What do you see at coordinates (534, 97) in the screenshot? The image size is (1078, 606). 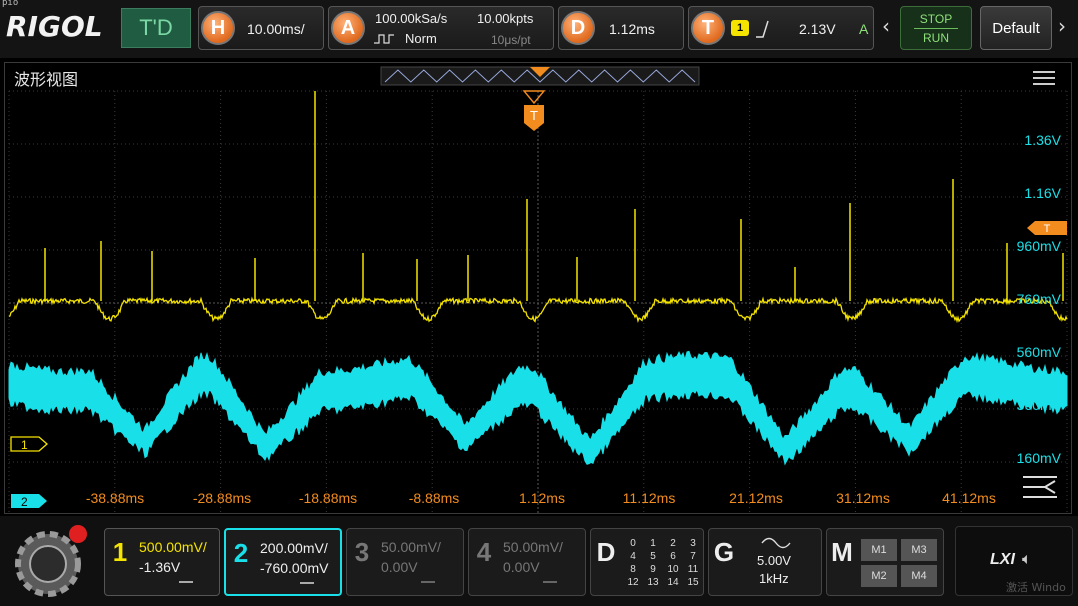 I see `trigger-position-outline` at bounding box center [534, 97].